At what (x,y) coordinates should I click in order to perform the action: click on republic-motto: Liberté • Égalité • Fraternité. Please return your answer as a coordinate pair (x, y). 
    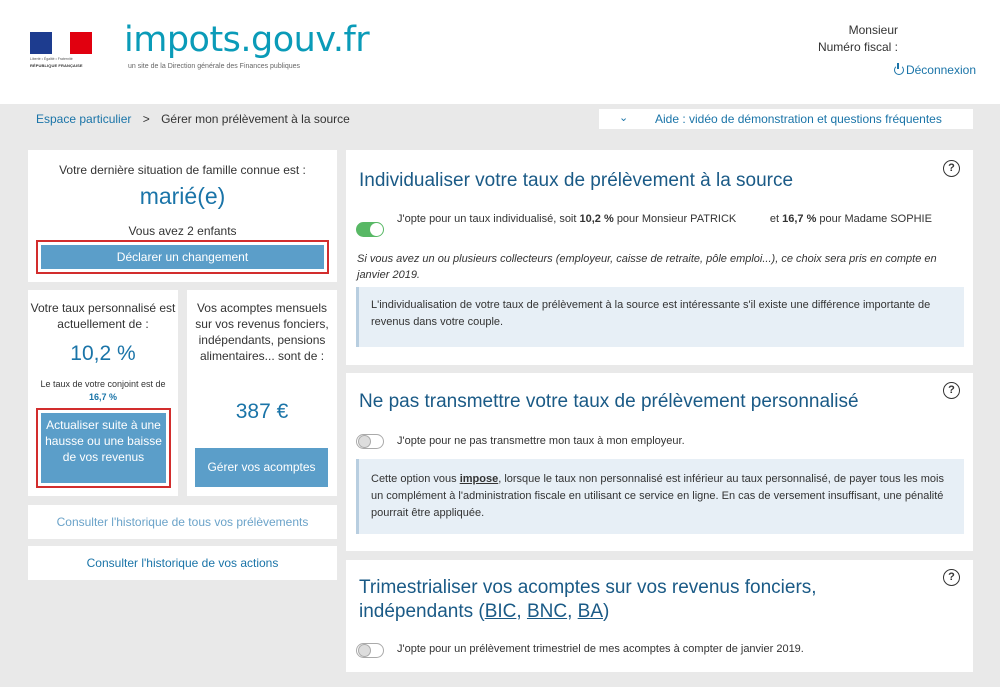
    Looking at the image, I should click on (51, 59).